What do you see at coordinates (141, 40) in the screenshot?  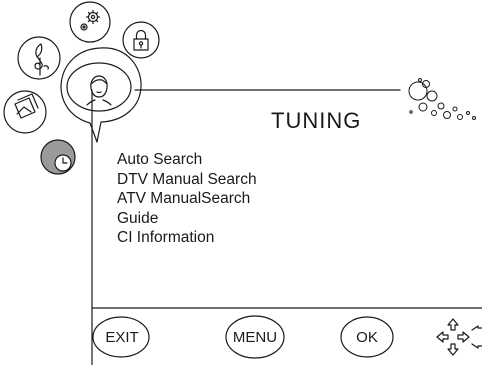 I see `lock-icon` at bounding box center [141, 40].